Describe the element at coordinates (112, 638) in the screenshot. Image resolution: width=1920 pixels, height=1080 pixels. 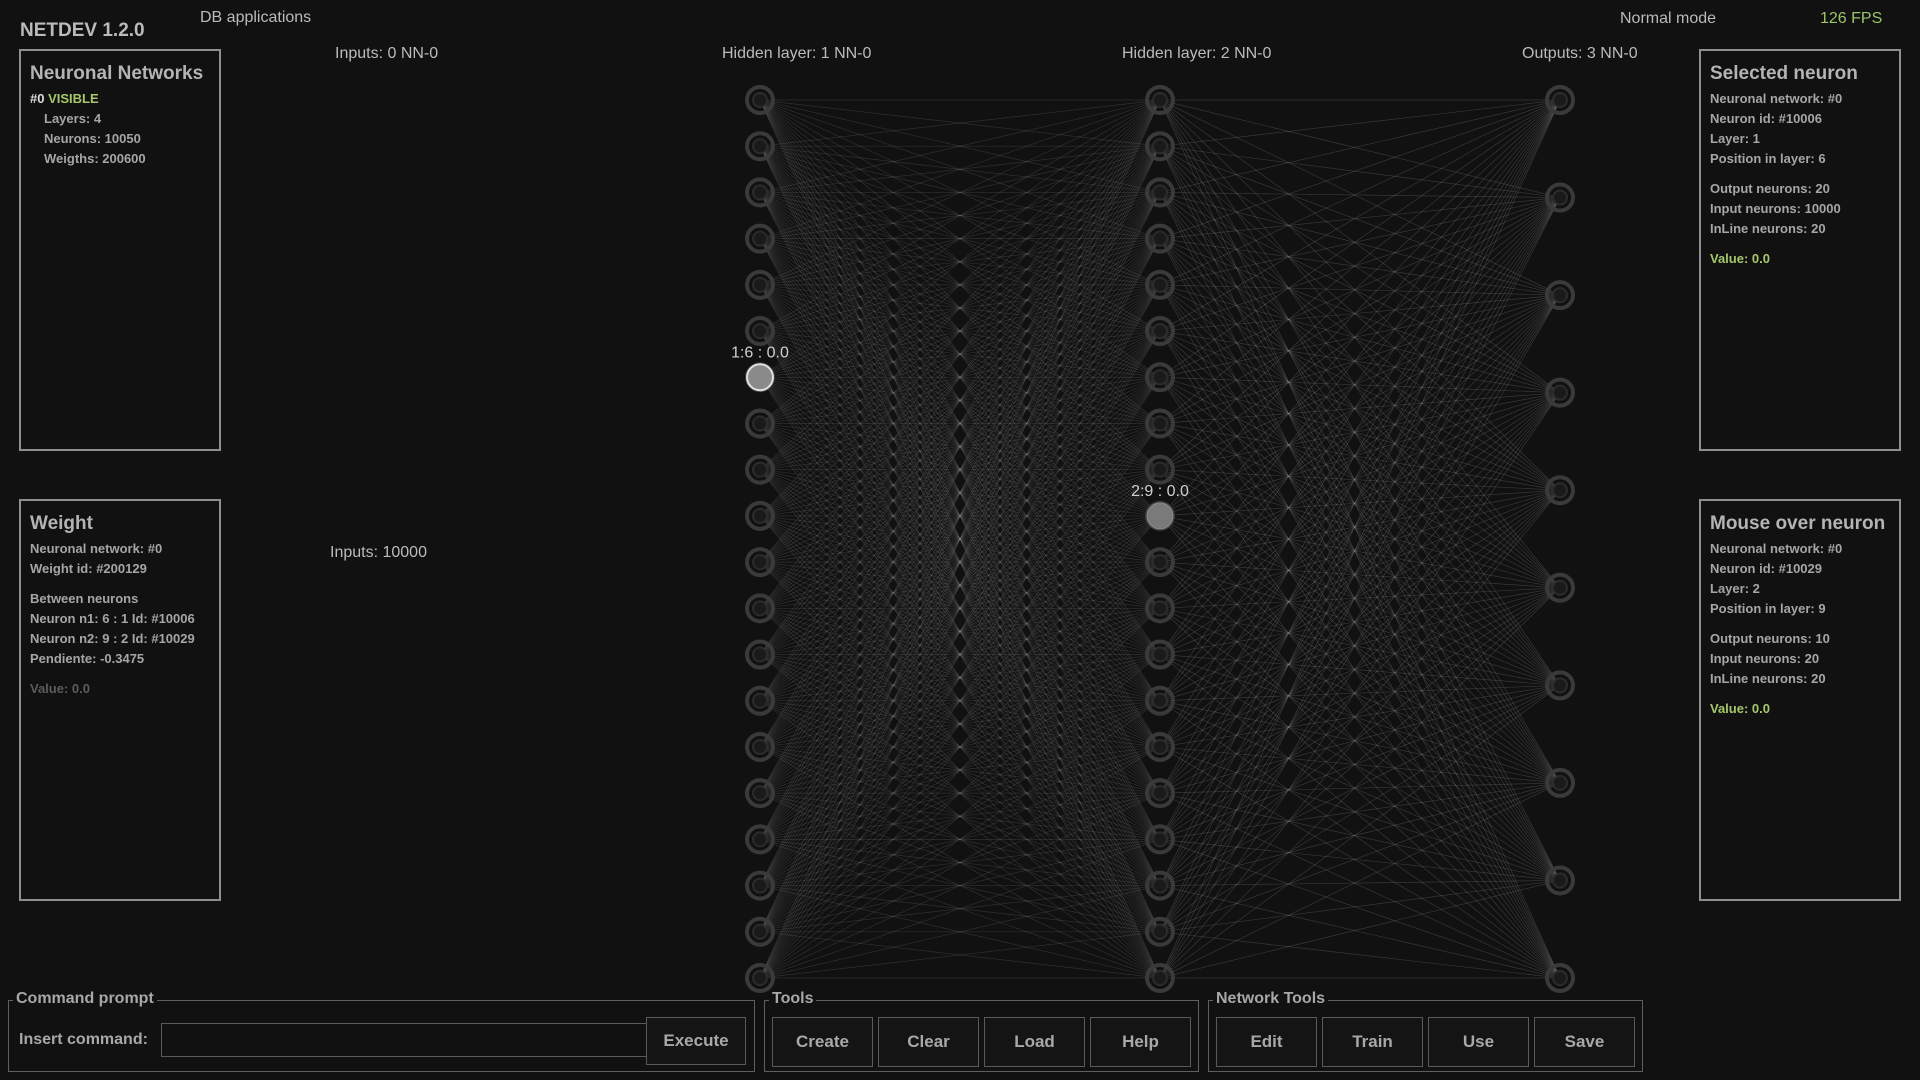
I see `weight-neuron-n2: Neuron n2: 9 : 2 Id: #10029` at that location.